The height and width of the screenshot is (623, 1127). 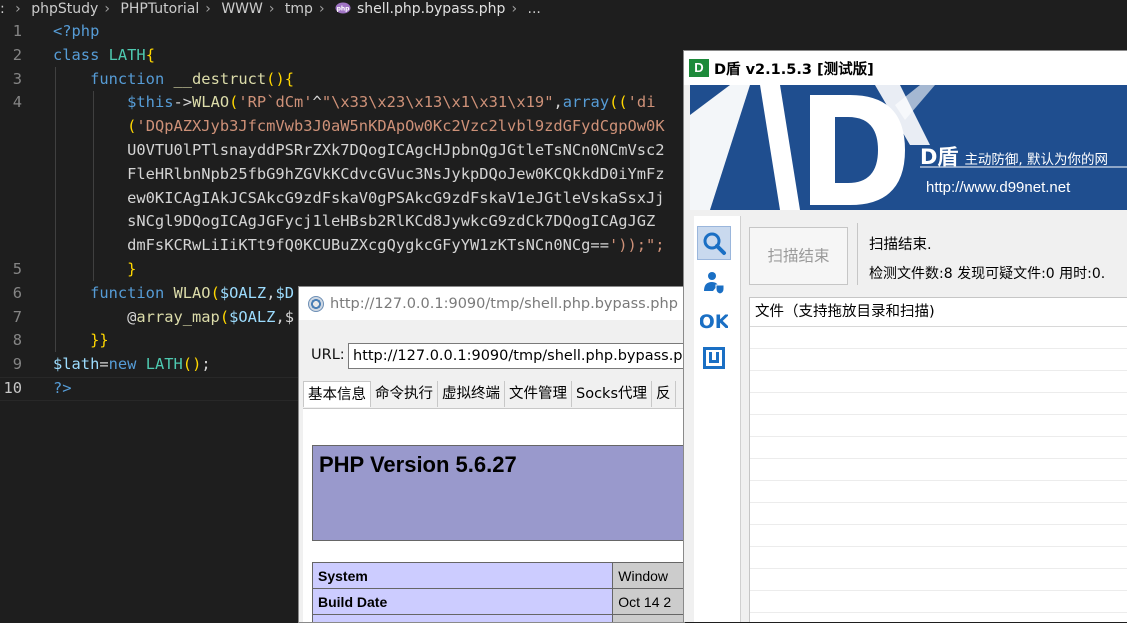 I want to click on banner-slogan: D盾主动防御, 默认为你的网, so click(x=1014, y=156).